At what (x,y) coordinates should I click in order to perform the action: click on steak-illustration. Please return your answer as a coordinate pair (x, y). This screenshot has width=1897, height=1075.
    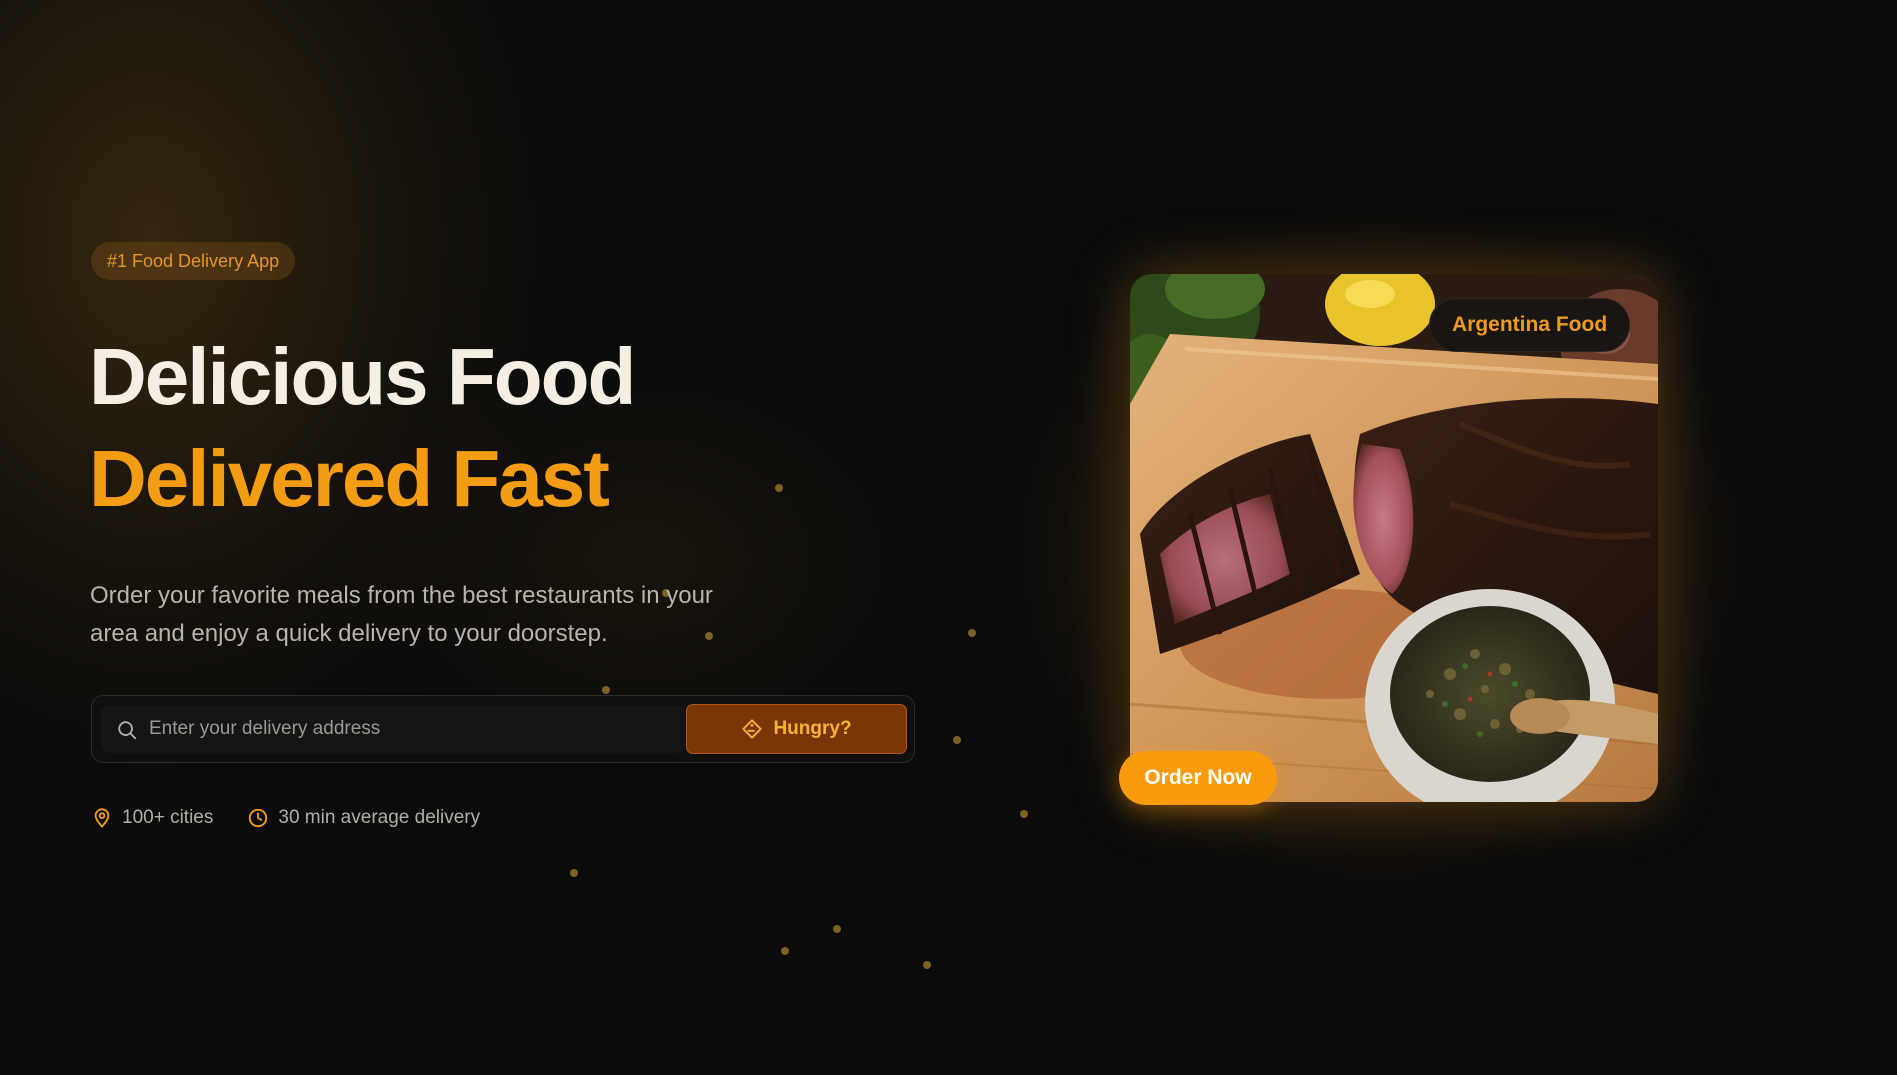
    Looking at the image, I should click on (1394, 538).